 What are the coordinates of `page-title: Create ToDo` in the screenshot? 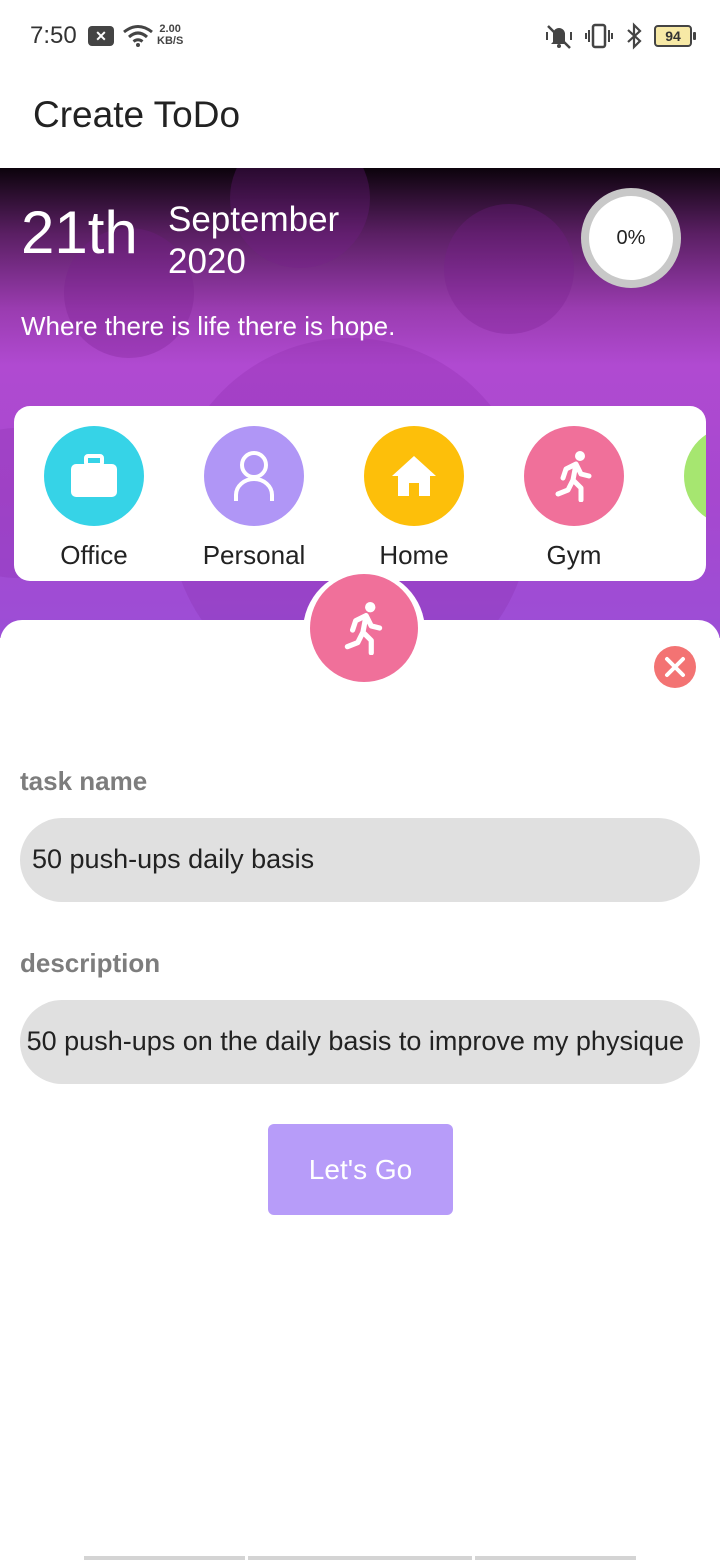 It's located at (137, 114).